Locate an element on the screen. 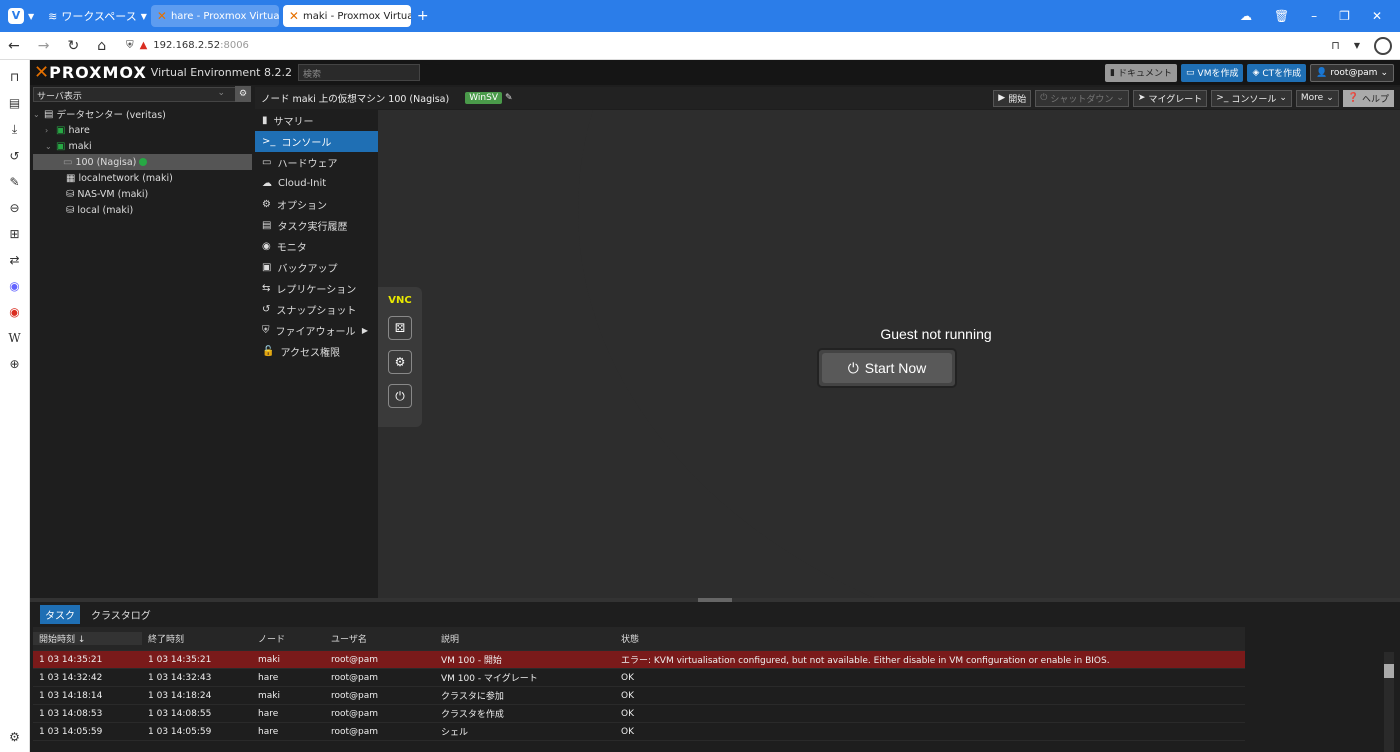 Image resolution: width=1400 pixels, height=752 pixels. scrollbar-thumb is located at coordinates (1389, 671).